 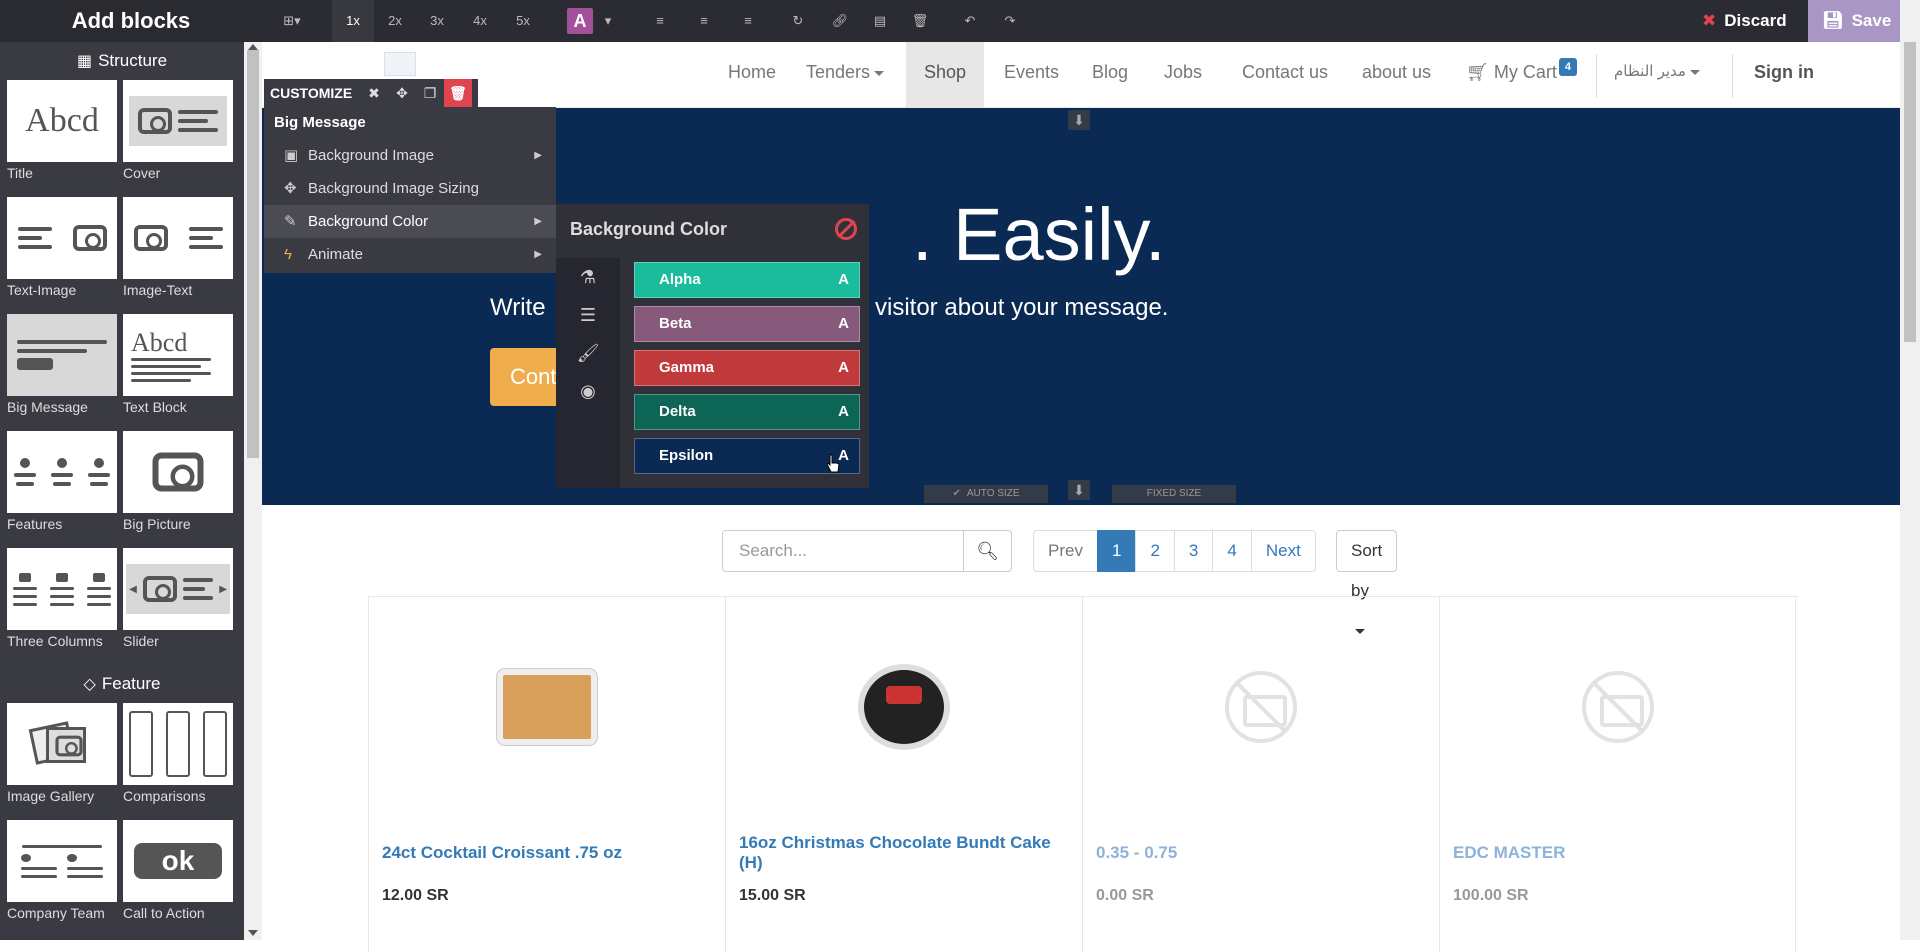 What do you see at coordinates (402, 93) in the screenshot?
I see `move-icon: ✥` at bounding box center [402, 93].